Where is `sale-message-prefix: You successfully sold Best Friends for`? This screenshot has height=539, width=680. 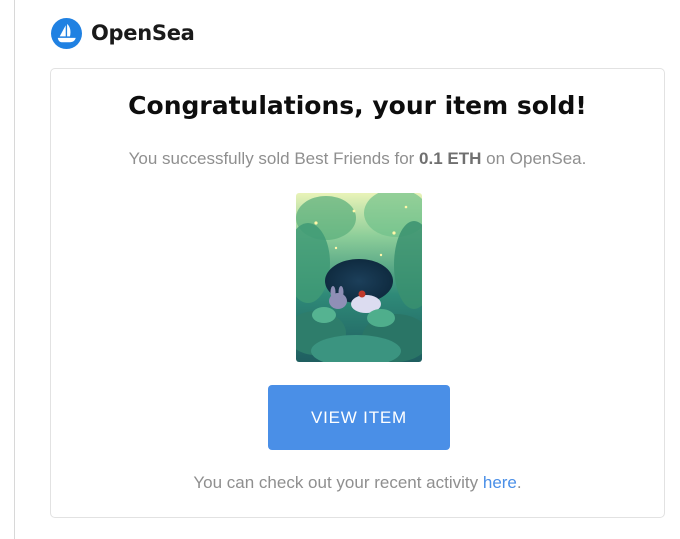
sale-message-prefix: You successfully sold Best Friends for is located at coordinates (271, 158).